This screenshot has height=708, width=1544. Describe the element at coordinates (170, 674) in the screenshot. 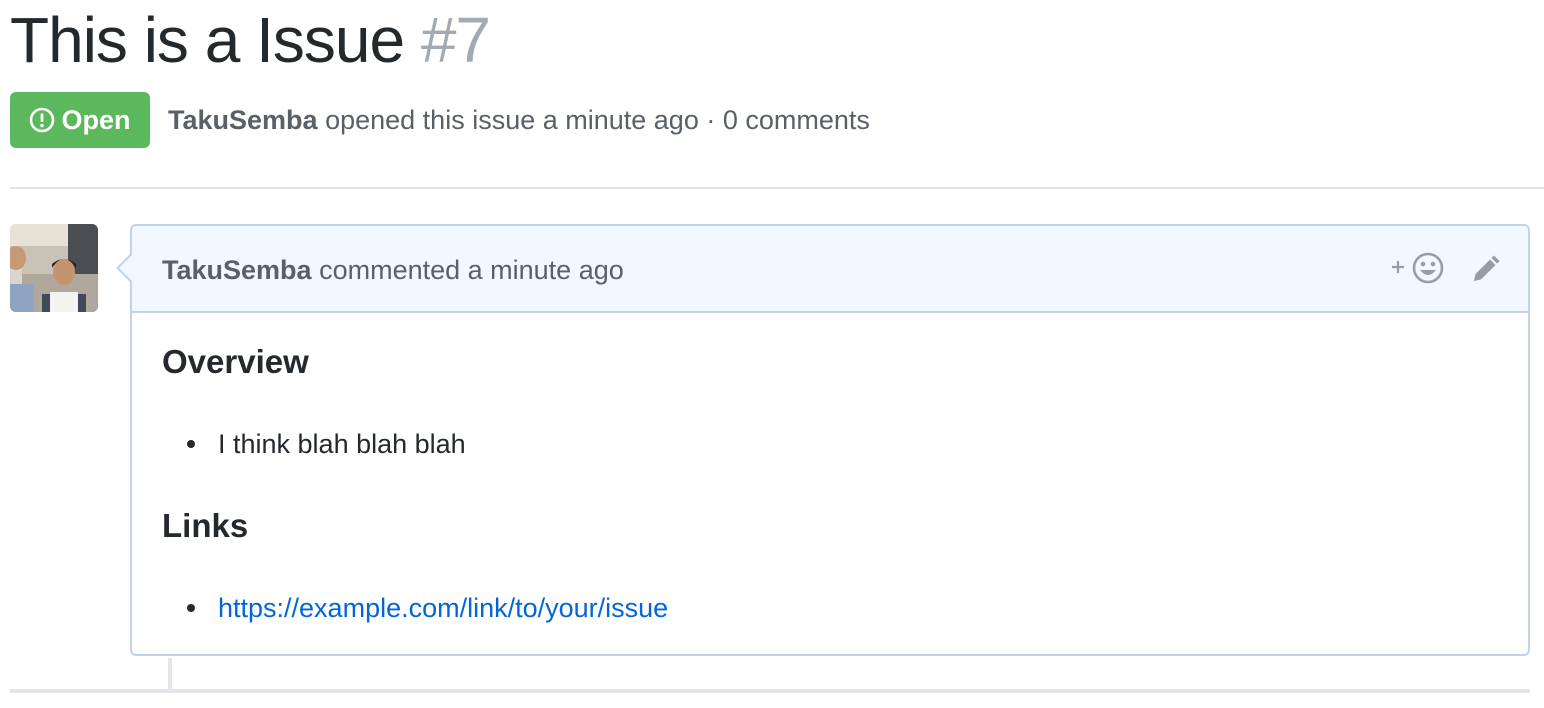

I see `timeline-line` at that location.